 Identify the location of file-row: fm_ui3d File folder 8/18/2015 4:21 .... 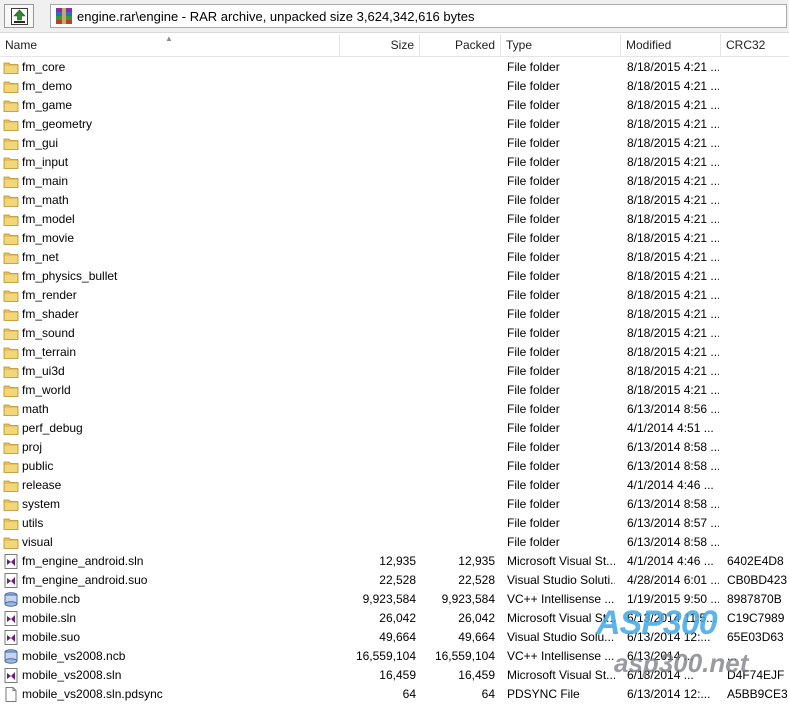
(394, 371).